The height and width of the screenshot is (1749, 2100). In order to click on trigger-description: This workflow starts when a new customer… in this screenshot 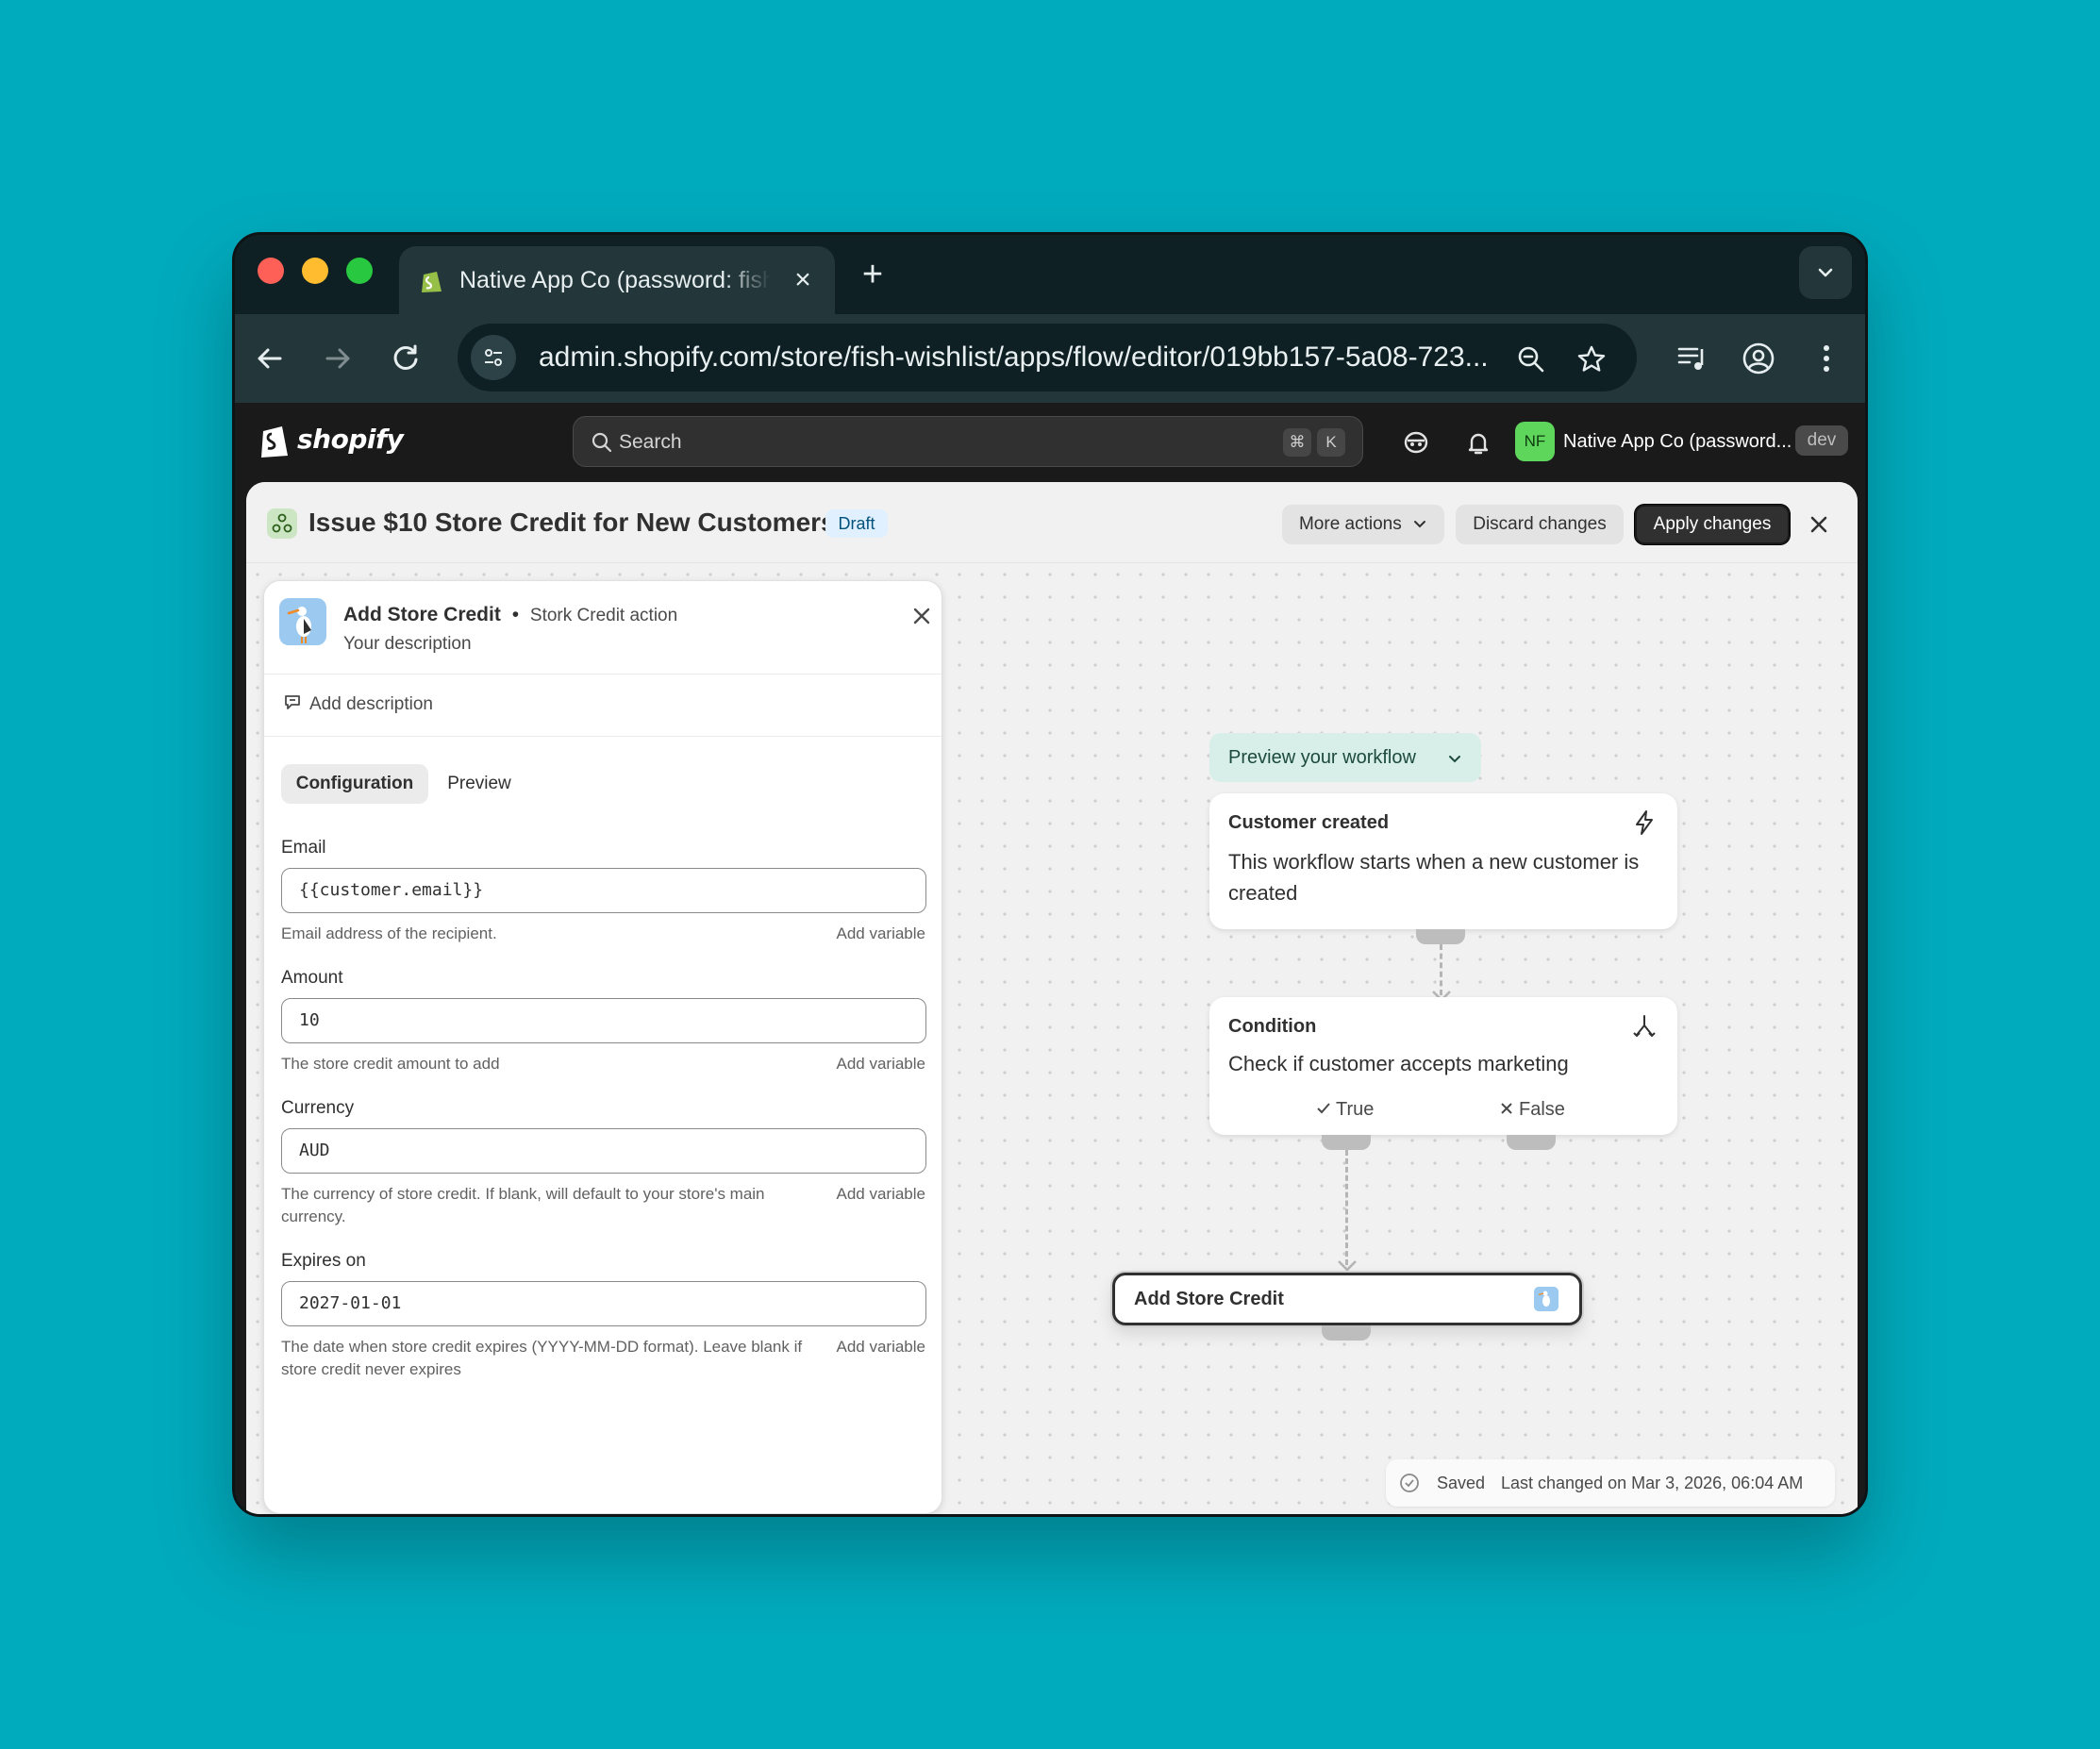, I will do `click(1434, 877)`.